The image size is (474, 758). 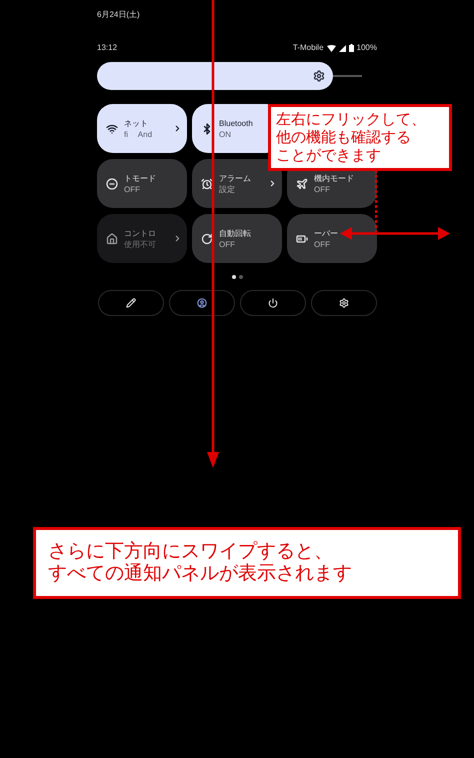 What do you see at coordinates (318, 76) in the screenshot?
I see `brightness-icon` at bounding box center [318, 76].